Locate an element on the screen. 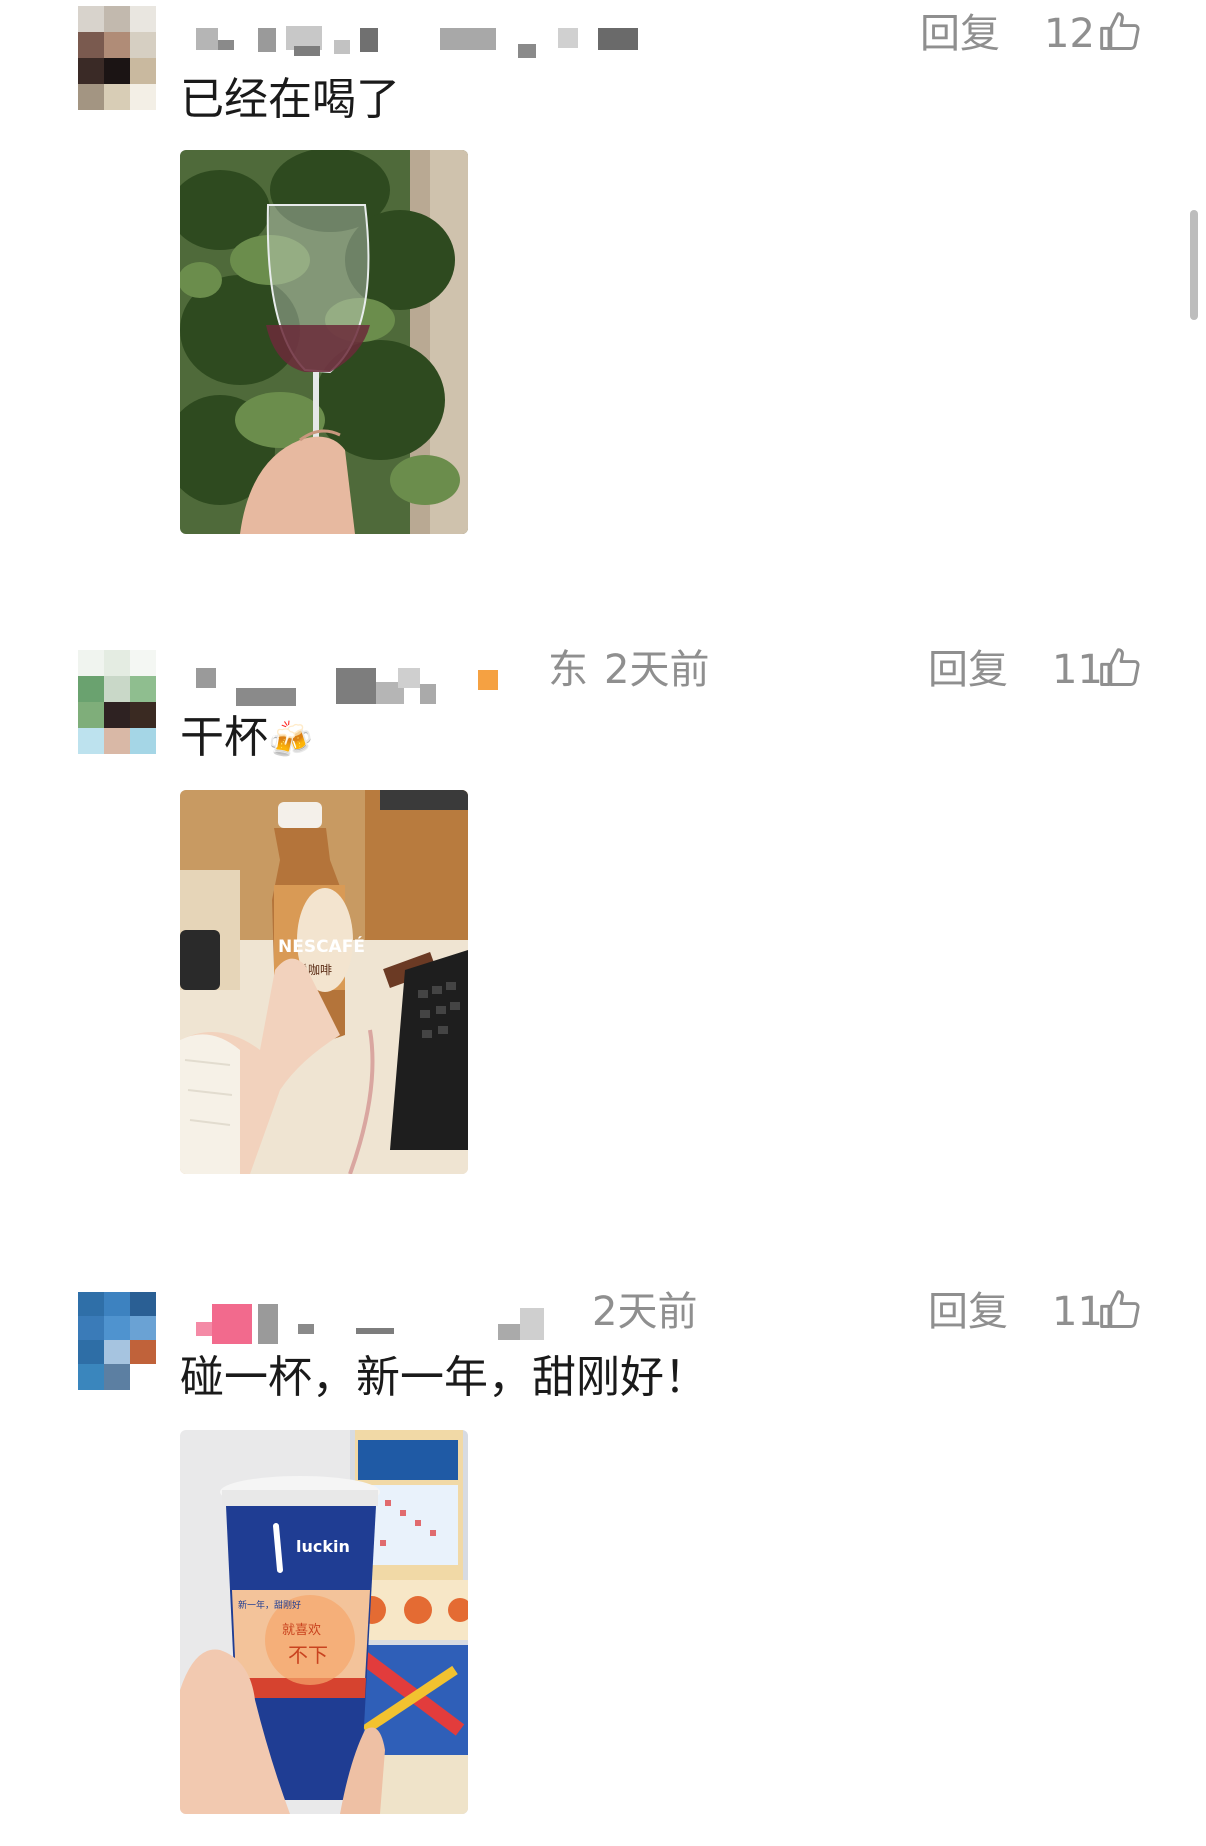 This screenshot has height=1846, width=1206. comment-text: 干杯🍻 is located at coordinates (246, 739).